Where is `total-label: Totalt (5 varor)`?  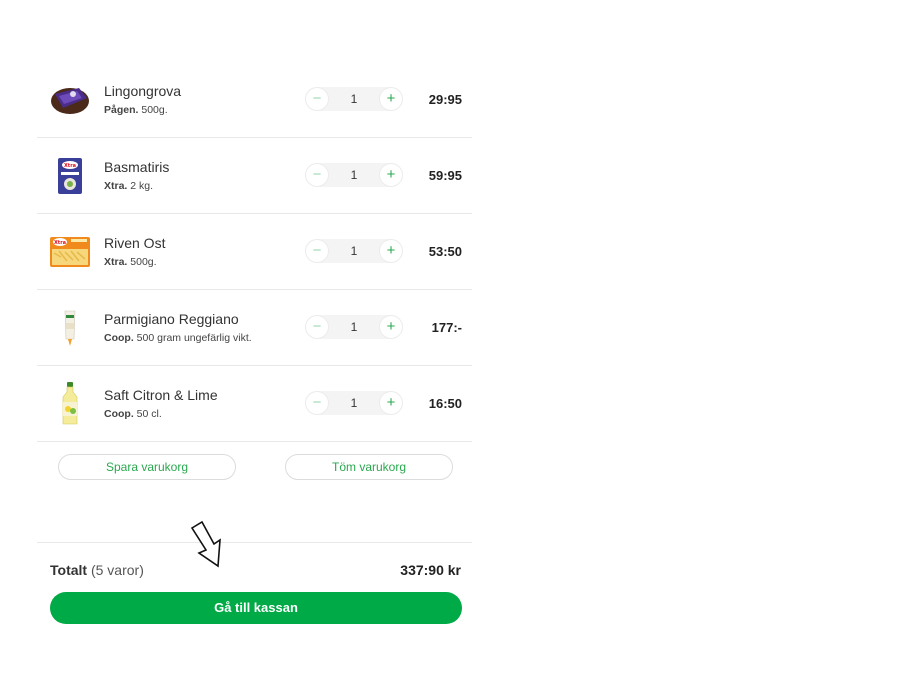 total-label: Totalt (5 varor) is located at coordinates (97, 570).